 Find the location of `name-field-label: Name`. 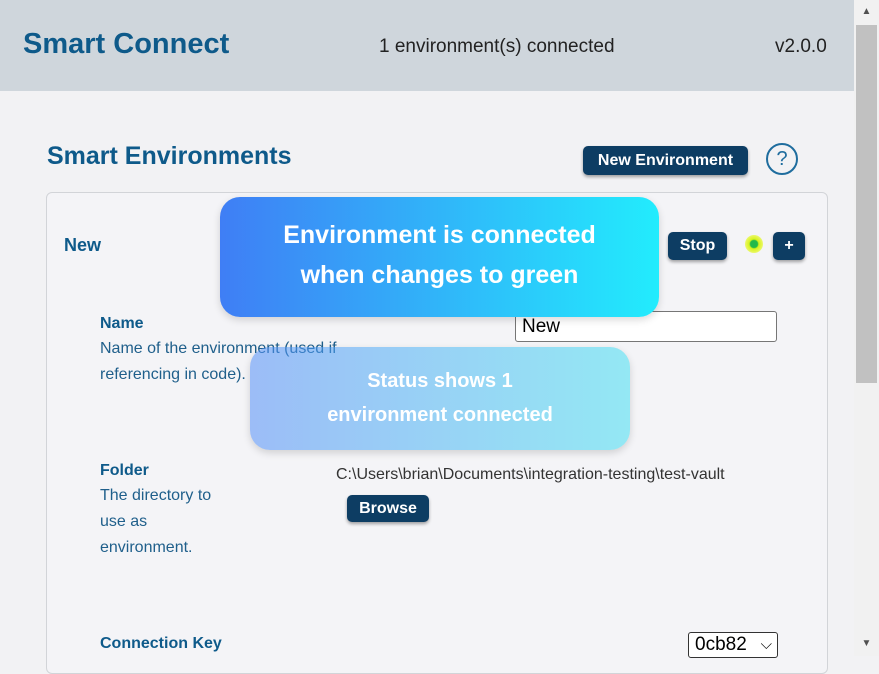

name-field-label: Name is located at coordinates (122, 323).